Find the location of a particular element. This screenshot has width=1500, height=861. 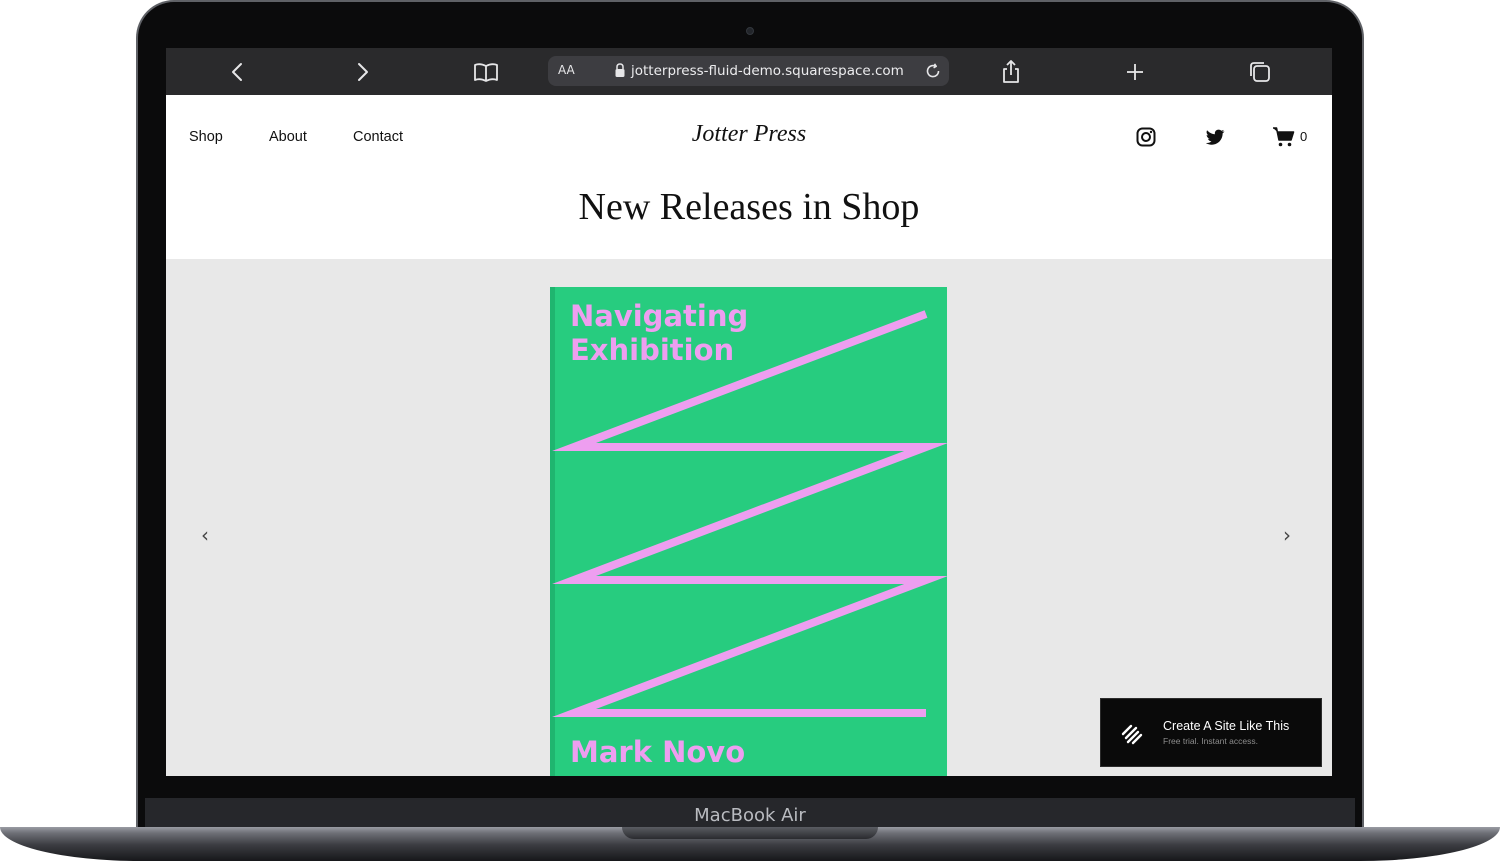

new-tab-icon is located at coordinates (1135, 72).